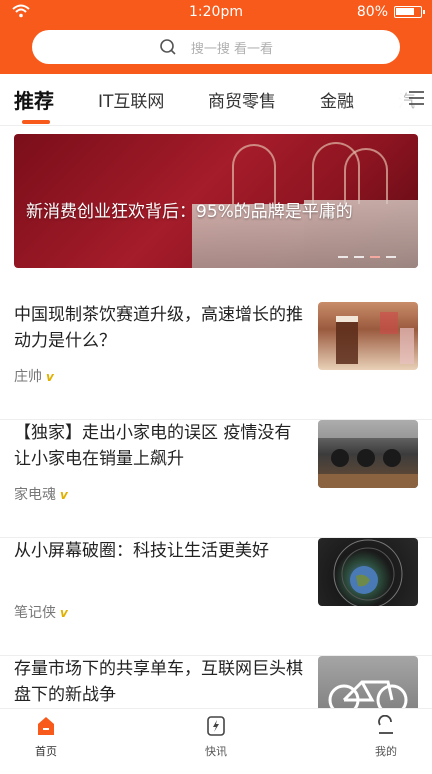 This screenshot has height=774, width=432. What do you see at coordinates (28, 377) in the screenshot?
I see `author-name: 庄帅` at bounding box center [28, 377].